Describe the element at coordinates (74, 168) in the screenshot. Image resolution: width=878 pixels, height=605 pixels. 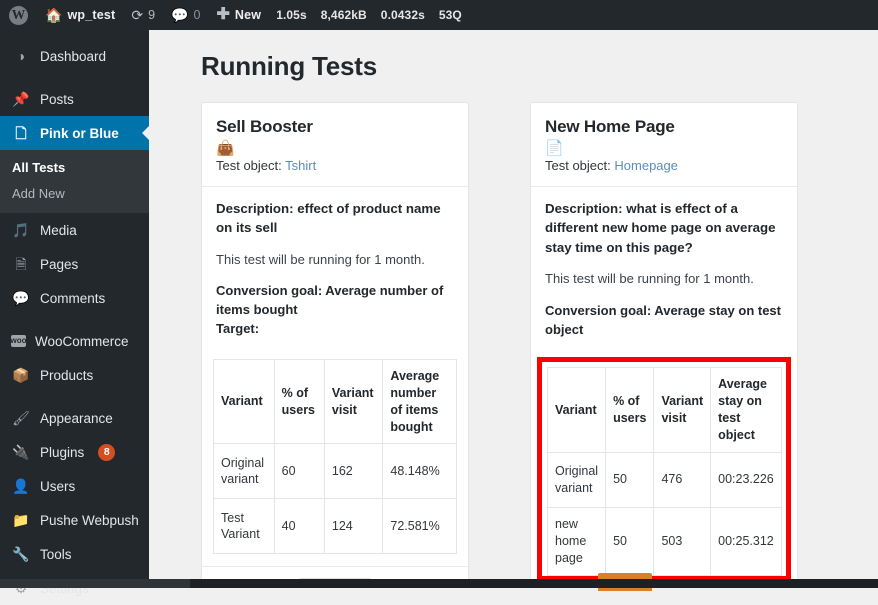
I see `sidebar-subitem-all-tests: All Tests` at that location.